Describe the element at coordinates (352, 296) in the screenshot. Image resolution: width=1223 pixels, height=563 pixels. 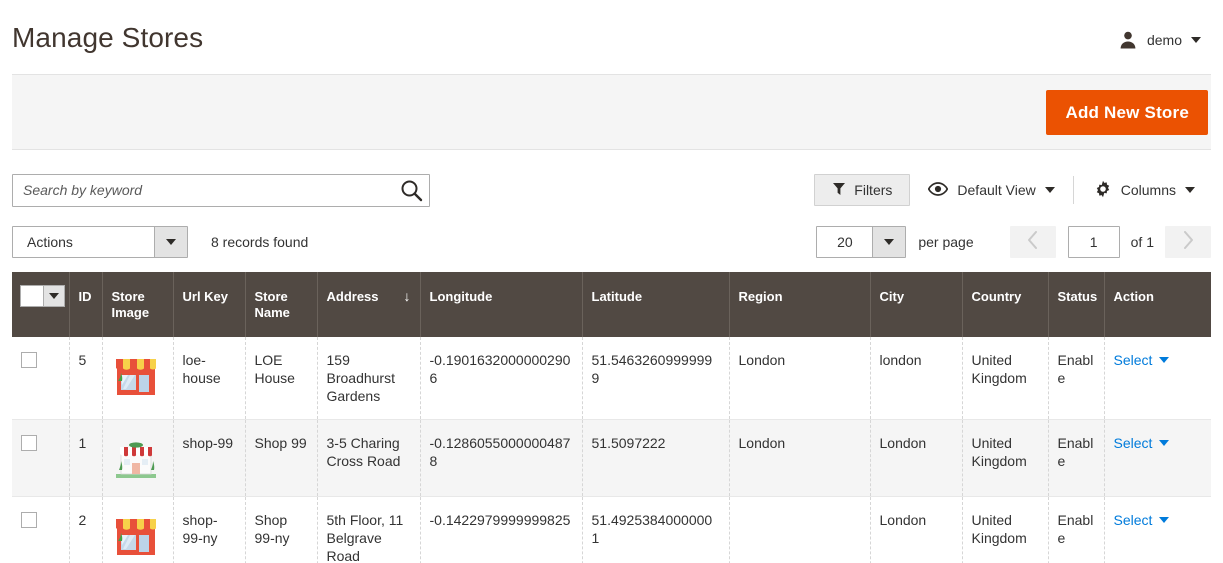
I see `column-label: Address` at that location.